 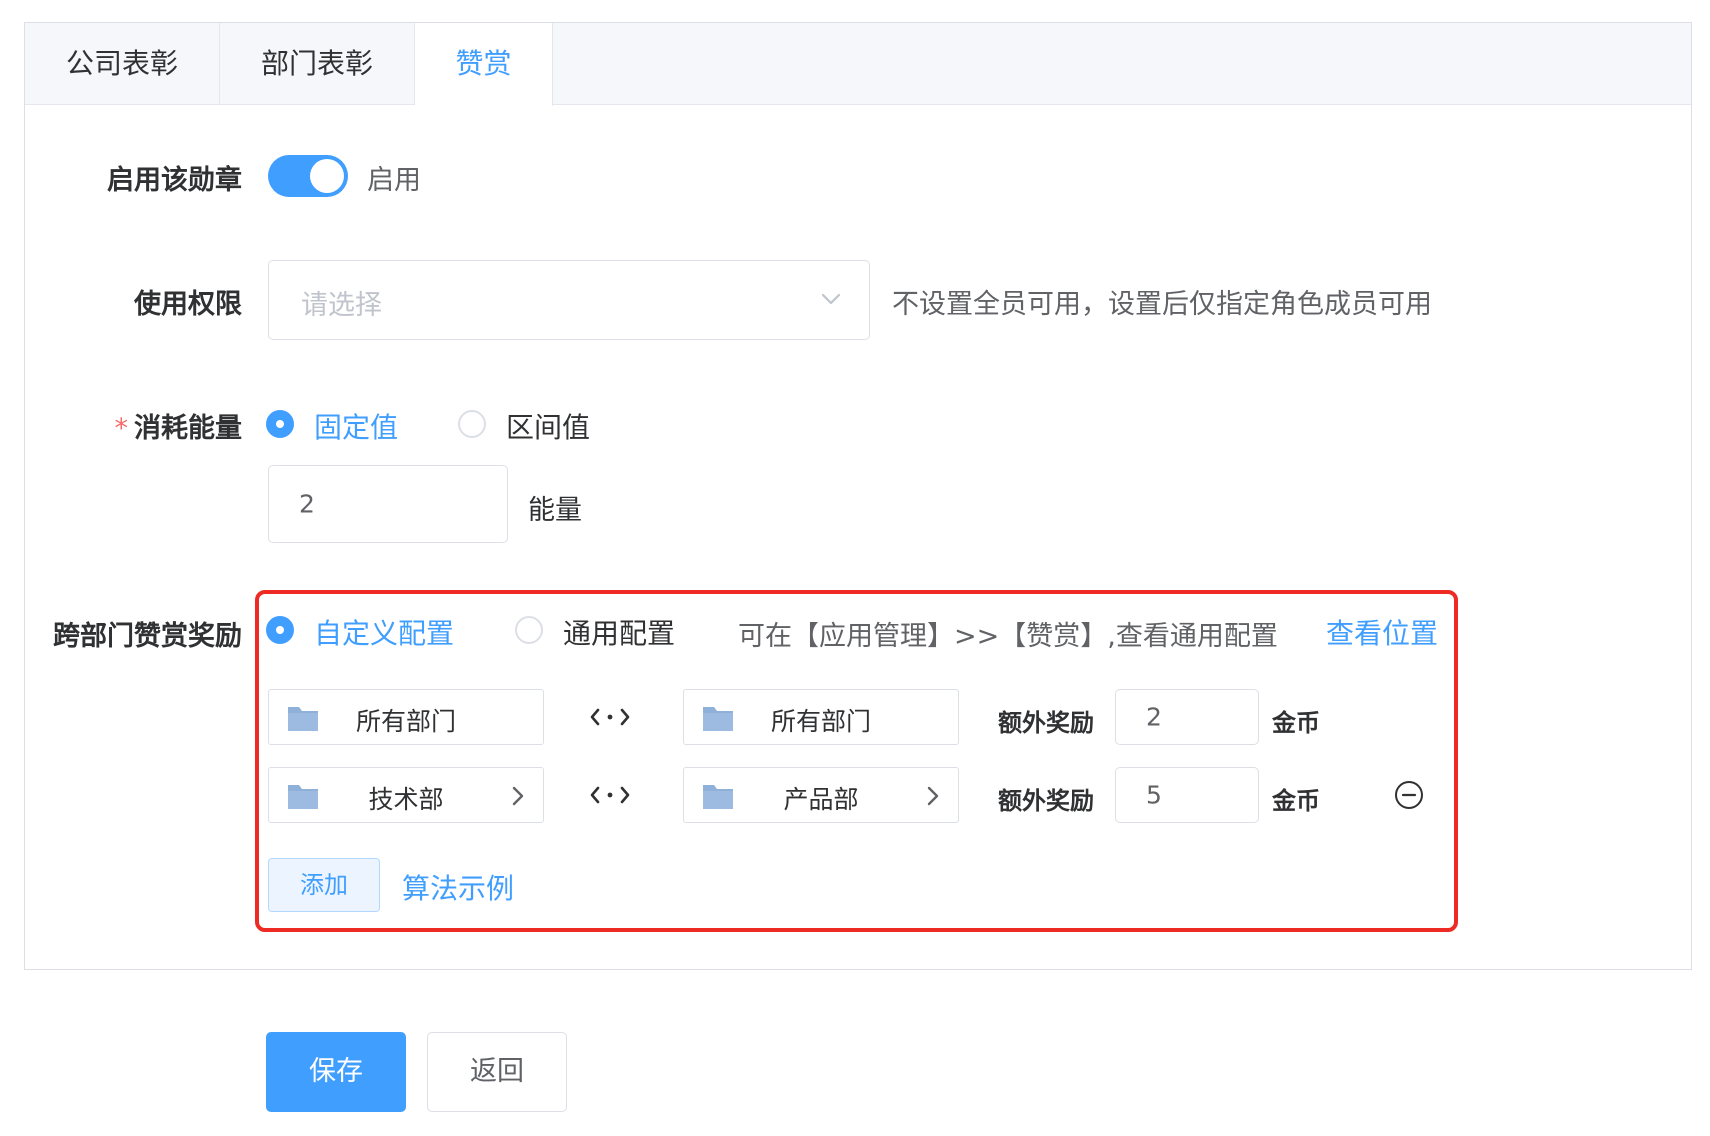 I want to click on permission-select: 请选择, so click(x=569, y=300).